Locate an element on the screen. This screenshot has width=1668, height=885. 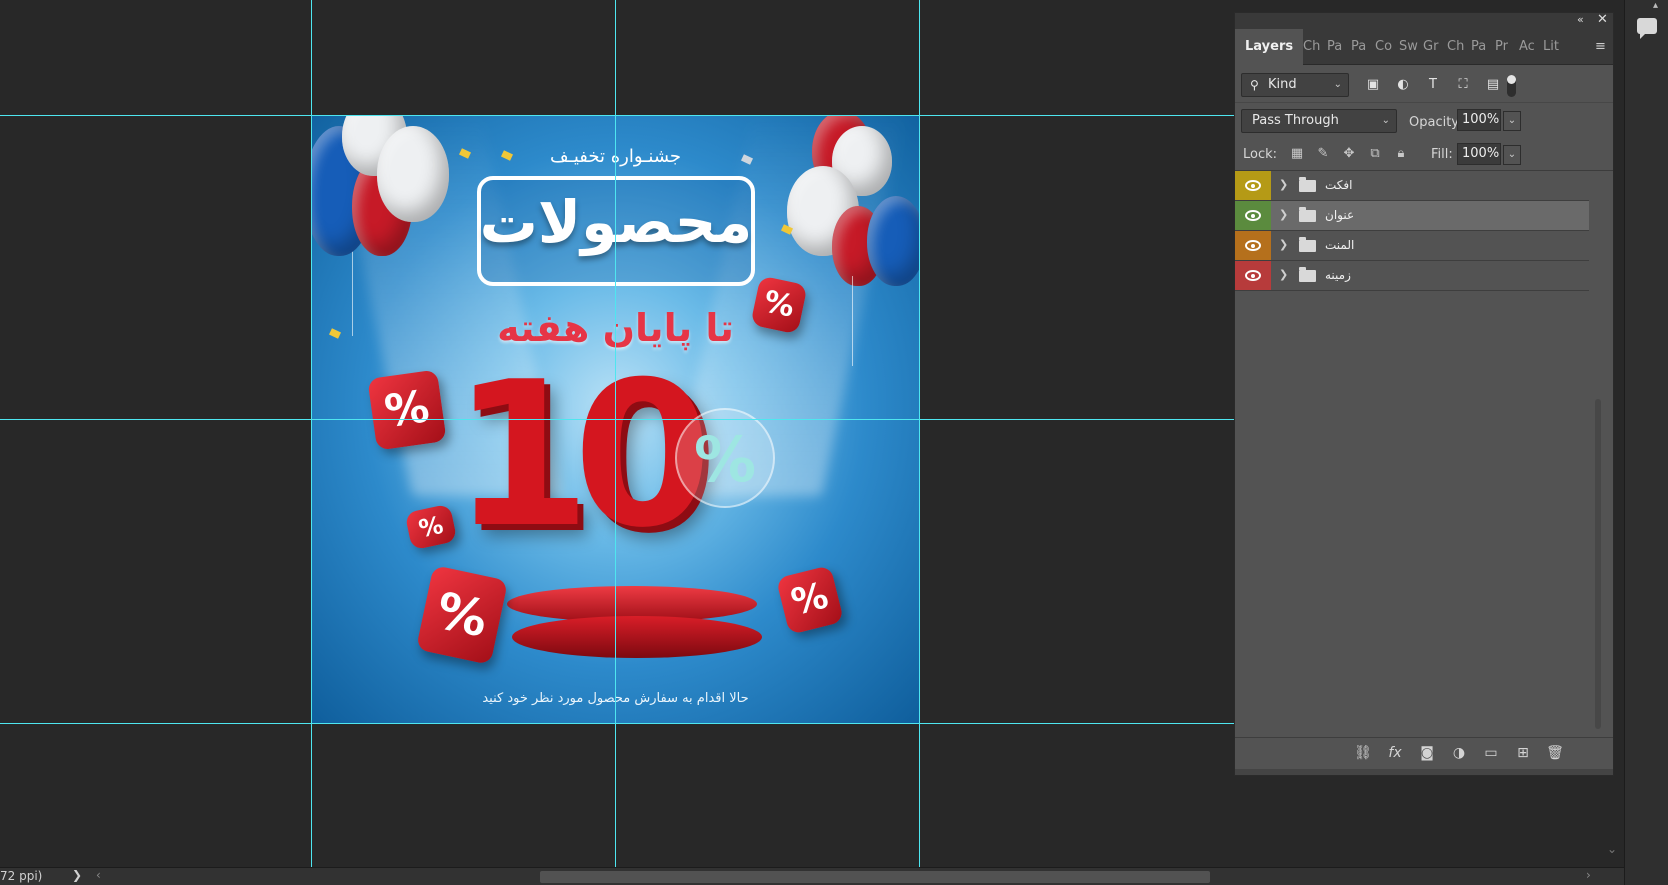
panel-menu-icon: ≡ is located at coordinates (1600, 46).